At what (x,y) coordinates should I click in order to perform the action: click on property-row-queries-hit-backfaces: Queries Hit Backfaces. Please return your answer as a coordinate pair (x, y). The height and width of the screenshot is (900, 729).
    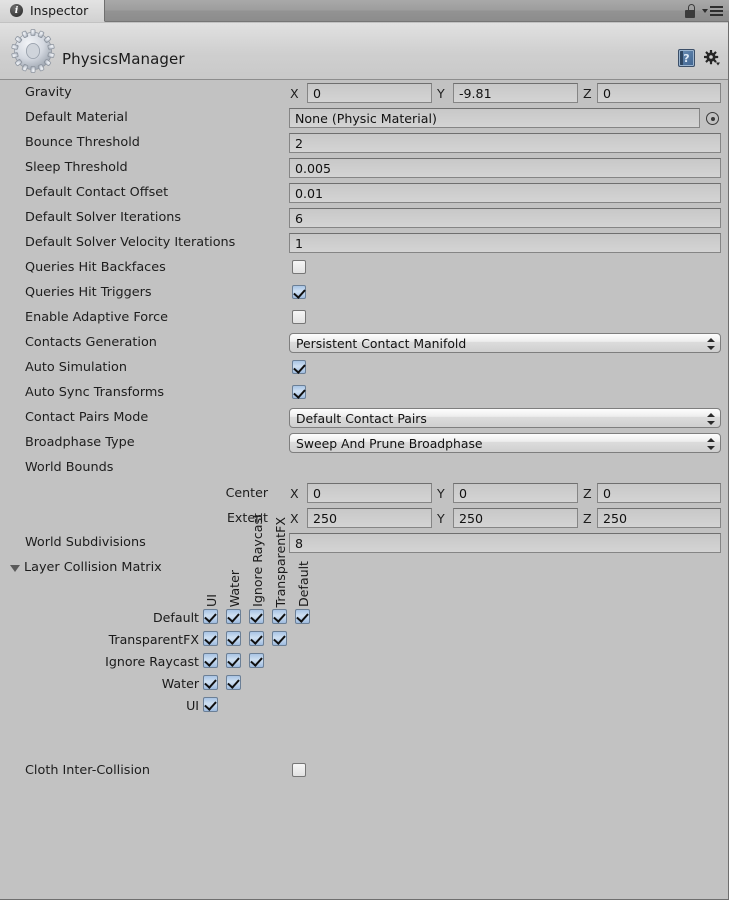
    Looking at the image, I should click on (364, 268).